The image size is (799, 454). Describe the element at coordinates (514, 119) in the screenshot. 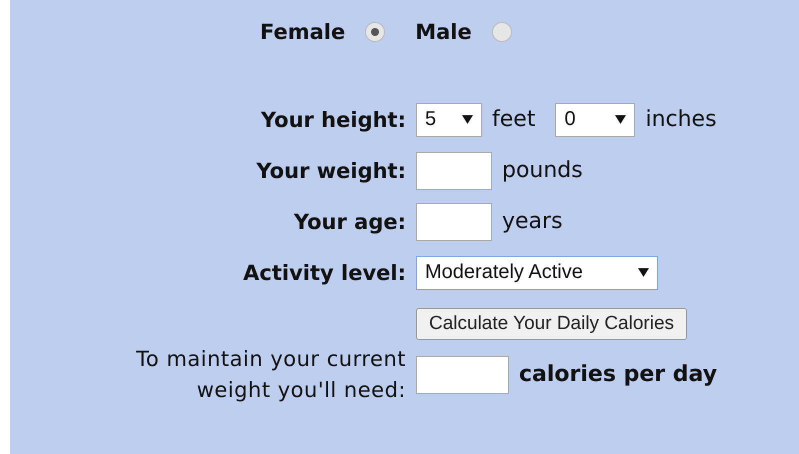

I see `unit-label: feet` at that location.